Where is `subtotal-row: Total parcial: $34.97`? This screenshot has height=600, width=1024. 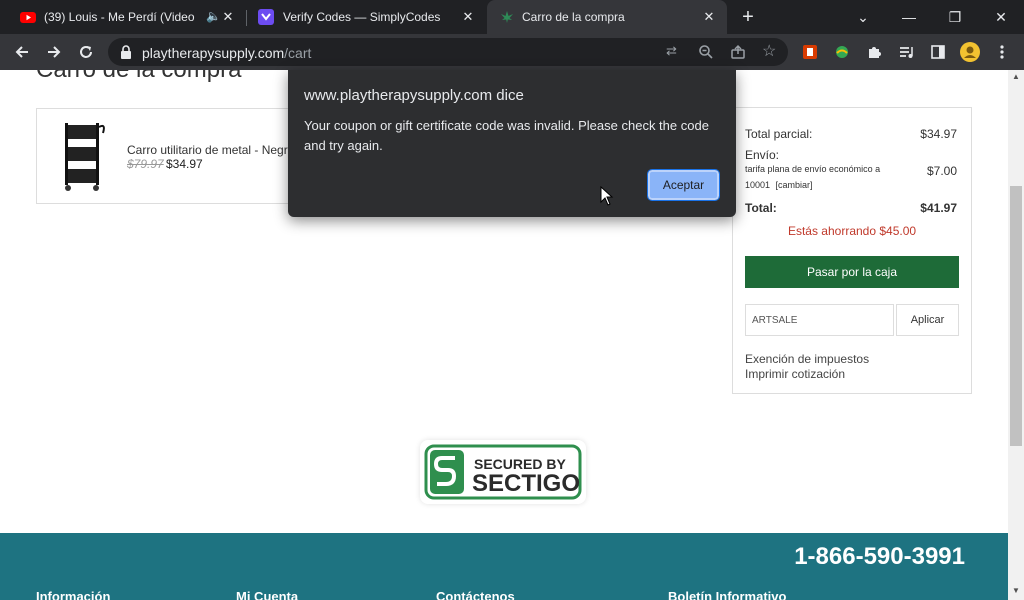
subtotal-row: Total parcial: $34.97 is located at coordinates (851, 134).